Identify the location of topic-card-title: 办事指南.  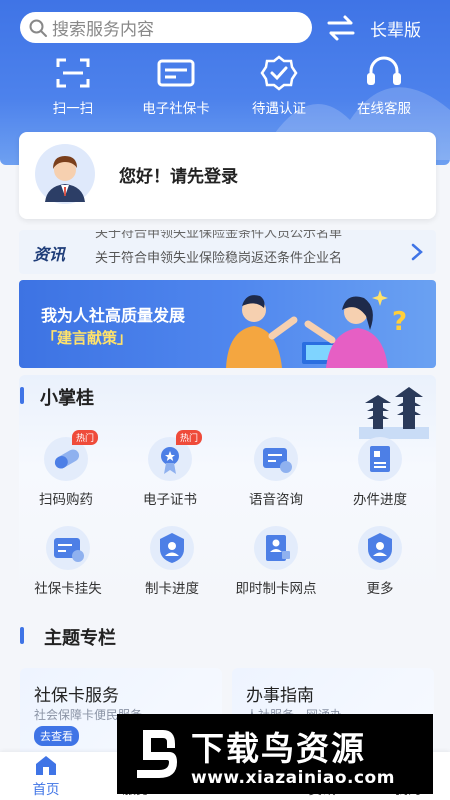
(280, 696).